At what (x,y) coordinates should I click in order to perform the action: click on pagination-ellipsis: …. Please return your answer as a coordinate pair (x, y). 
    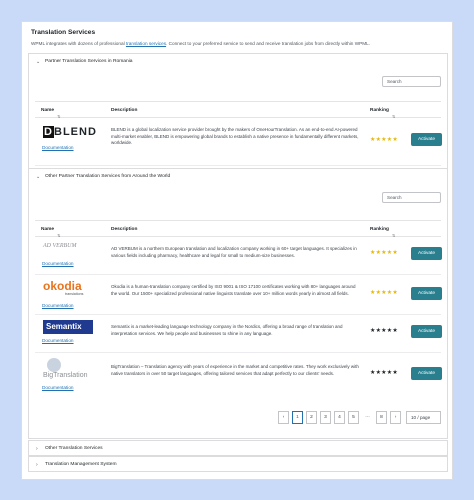
    Looking at the image, I should click on (367, 417).